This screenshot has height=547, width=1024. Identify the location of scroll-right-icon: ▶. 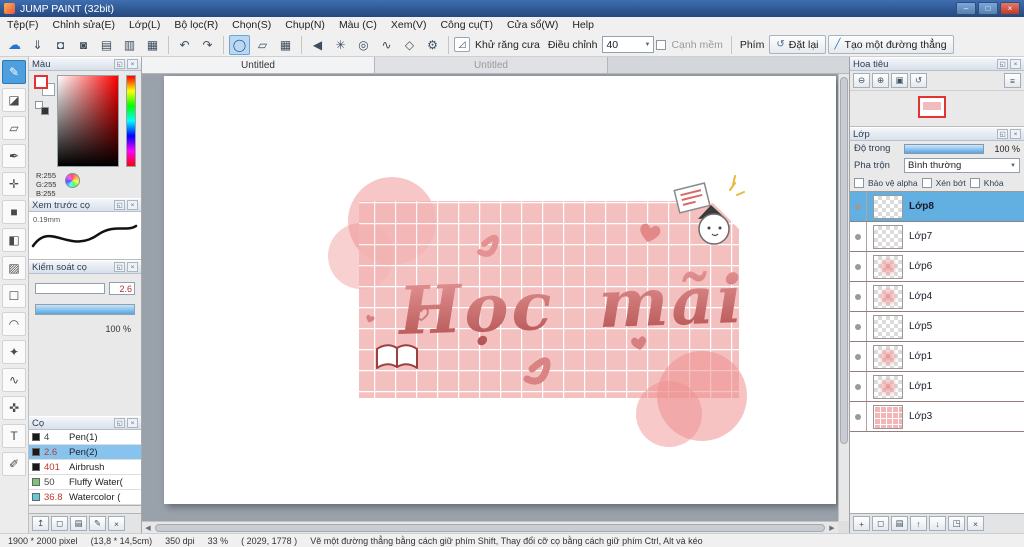
(832, 528).